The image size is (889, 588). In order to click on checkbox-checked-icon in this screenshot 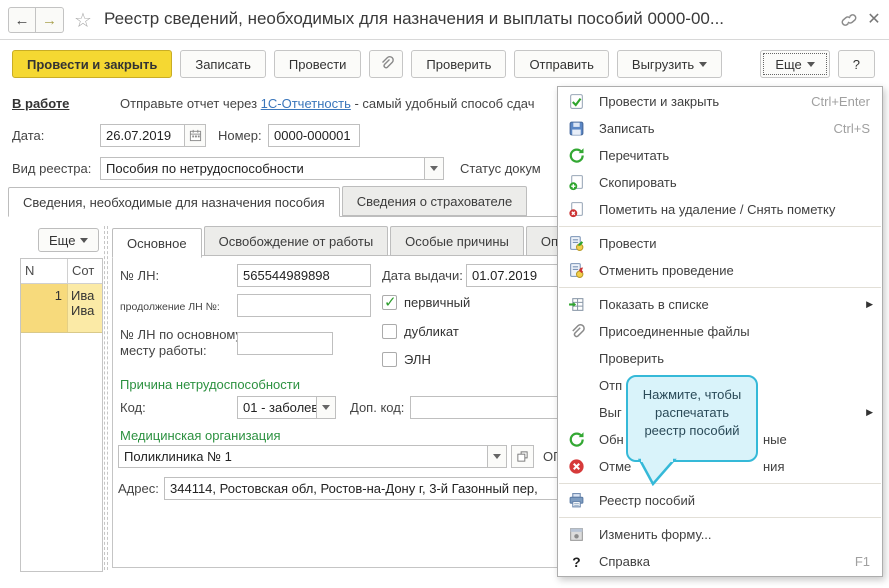, I will do `click(389, 302)`.